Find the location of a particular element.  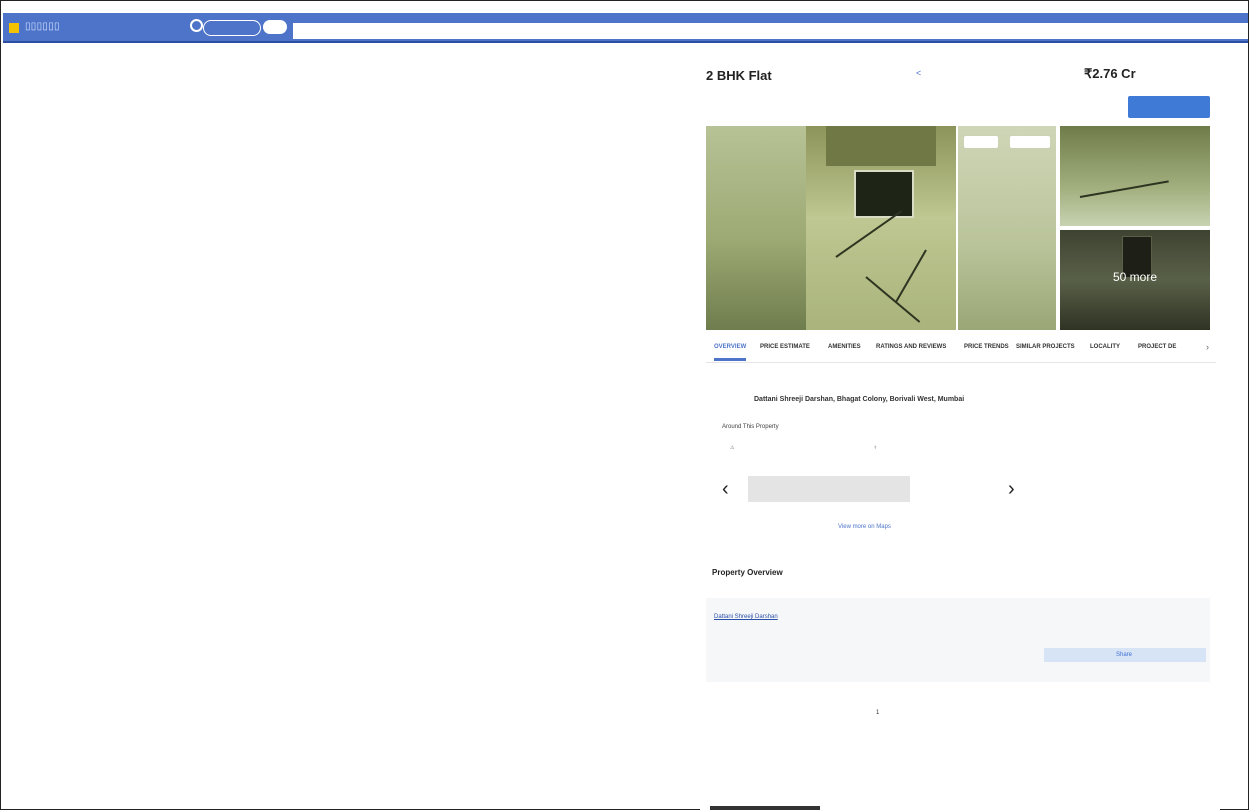

ceiling-area is located at coordinates (881, 146).